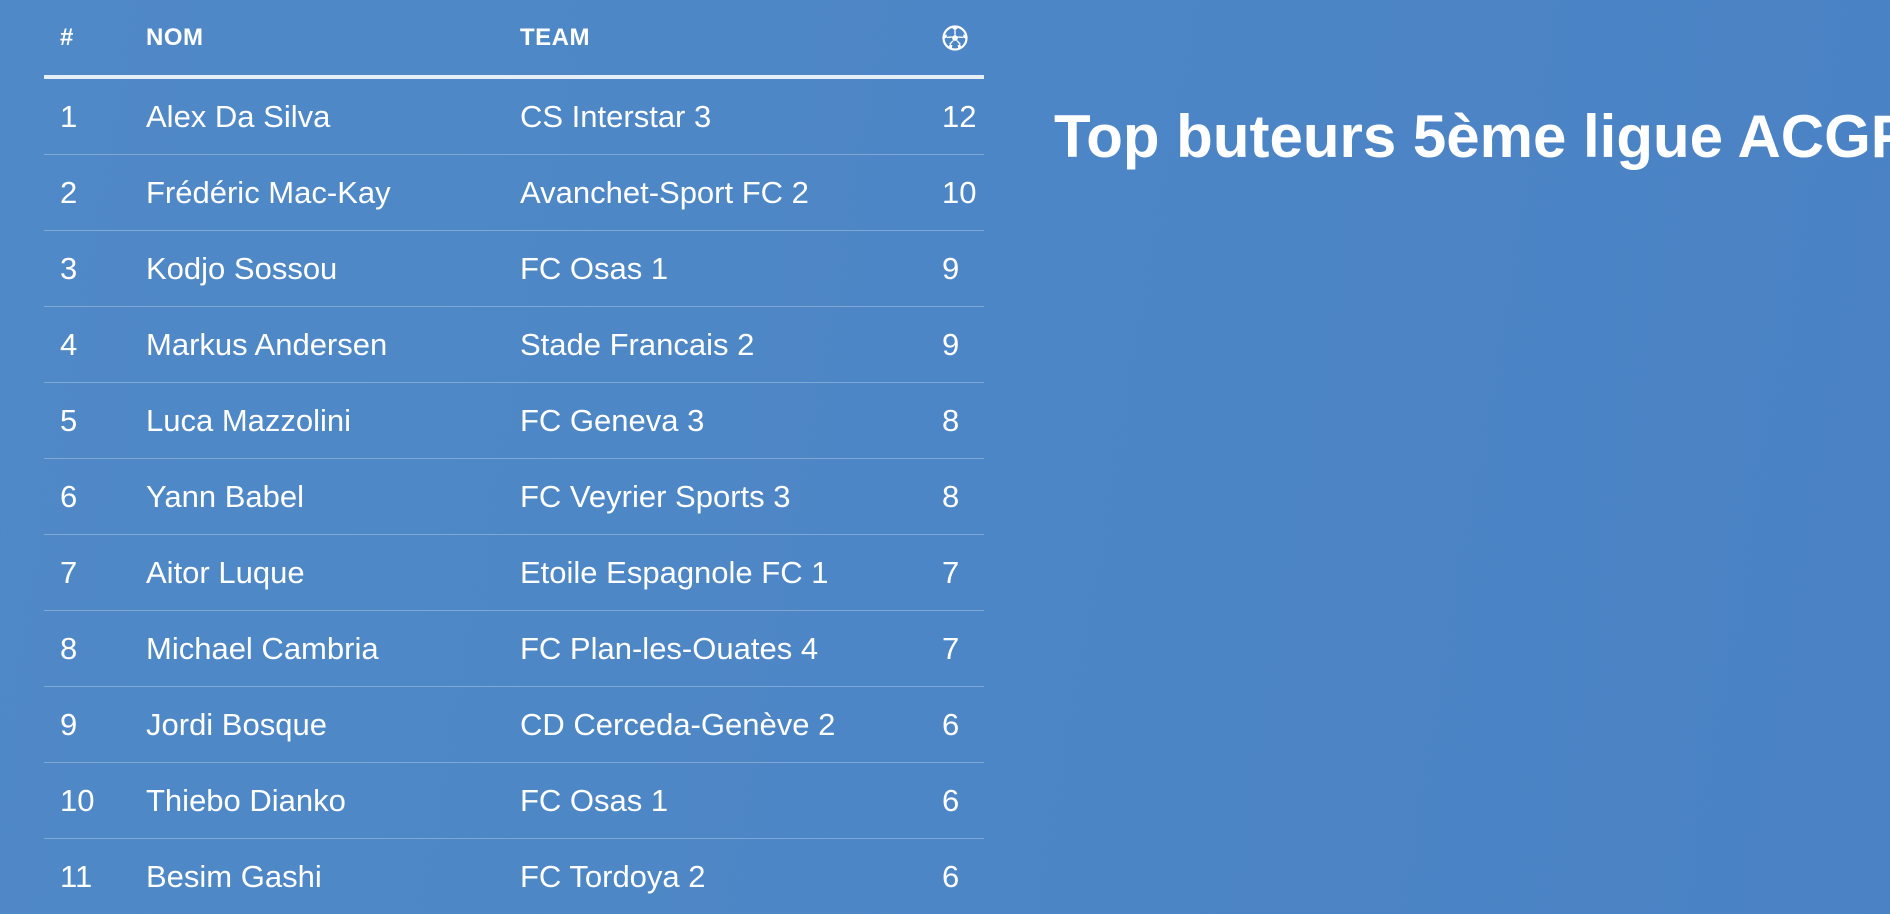 The height and width of the screenshot is (914, 1890). What do you see at coordinates (333, 269) in the screenshot?
I see `player-name-cell: Kodjo Sossou` at bounding box center [333, 269].